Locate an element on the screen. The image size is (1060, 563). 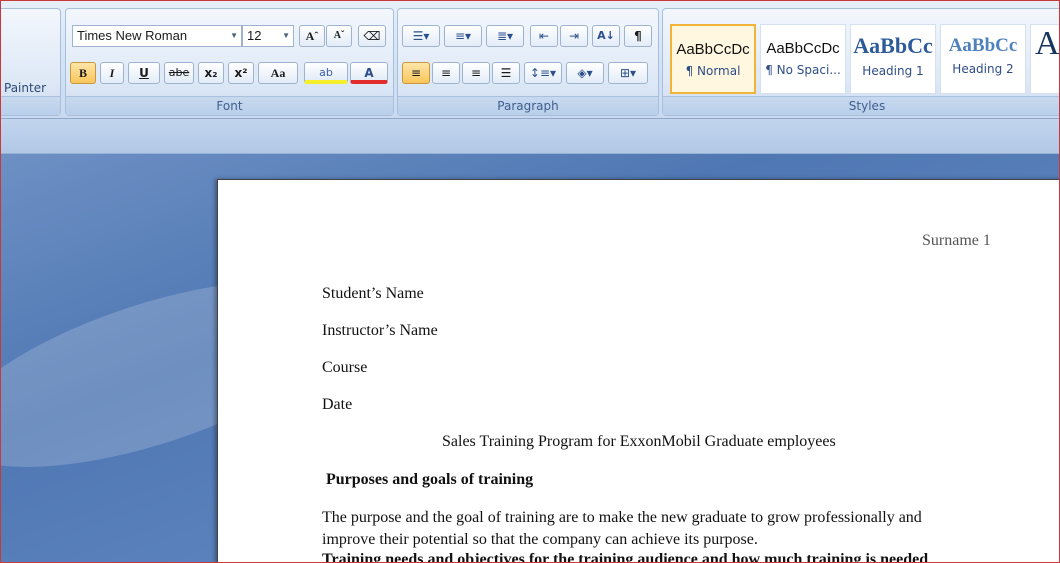
font-family-value: Times New Roman is located at coordinates (132, 35).